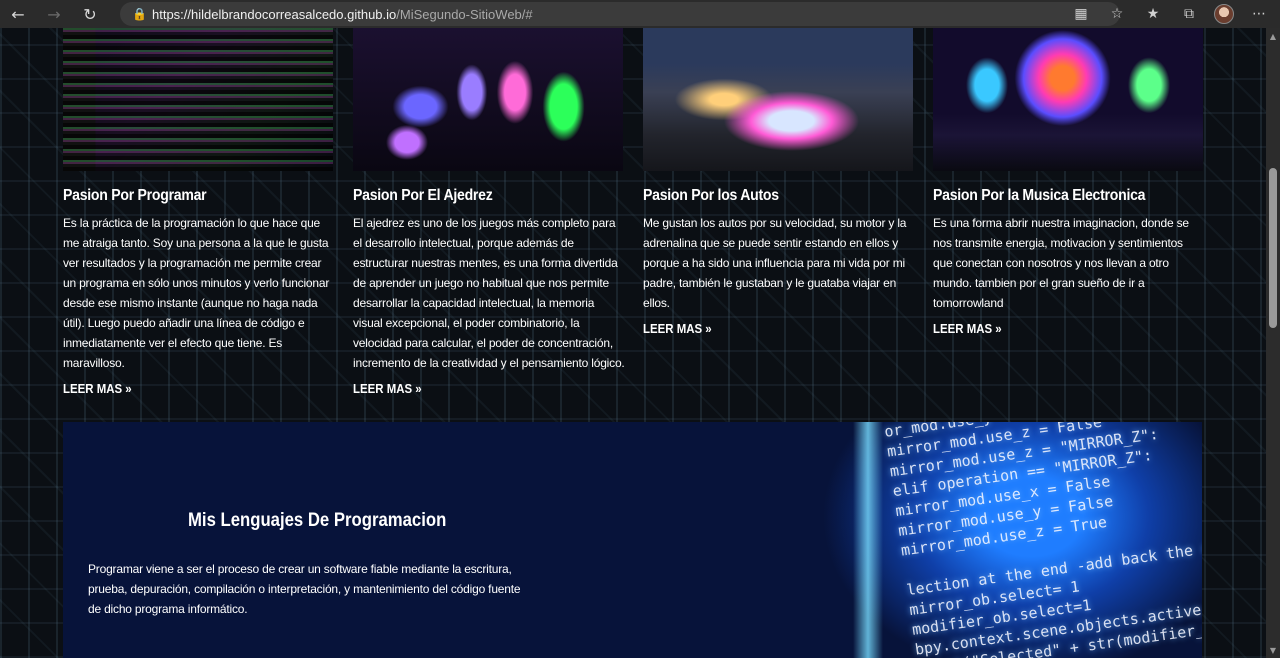 This screenshot has width=1280, height=658. Describe the element at coordinates (488, 99) in the screenshot. I see `chess-pieces-image` at that location.